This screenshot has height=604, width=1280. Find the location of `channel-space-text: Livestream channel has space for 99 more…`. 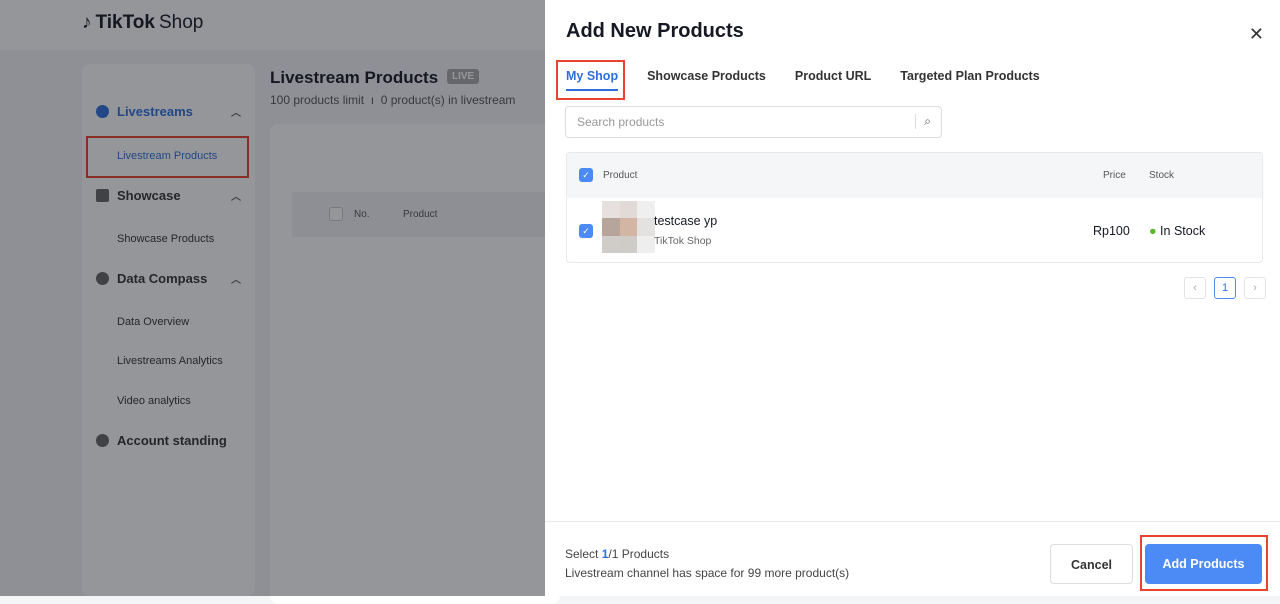

channel-space-text: Livestream channel has space for 99 more… is located at coordinates (707, 573).